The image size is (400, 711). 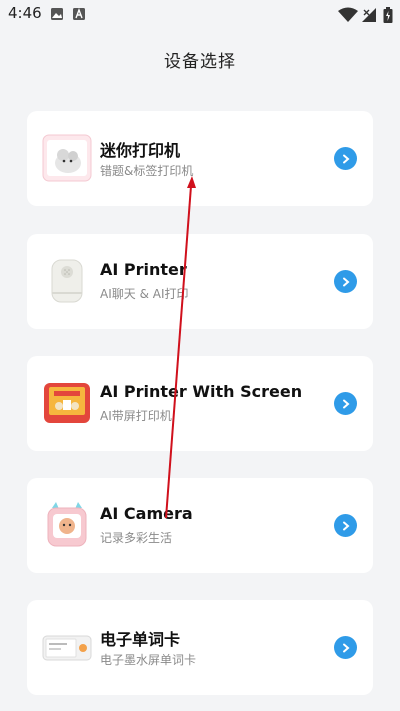 What do you see at coordinates (200, 403) in the screenshot?
I see `device-card-ai-printer-with-screen: AI Printer With Screen AI带屏打印机` at bounding box center [200, 403].